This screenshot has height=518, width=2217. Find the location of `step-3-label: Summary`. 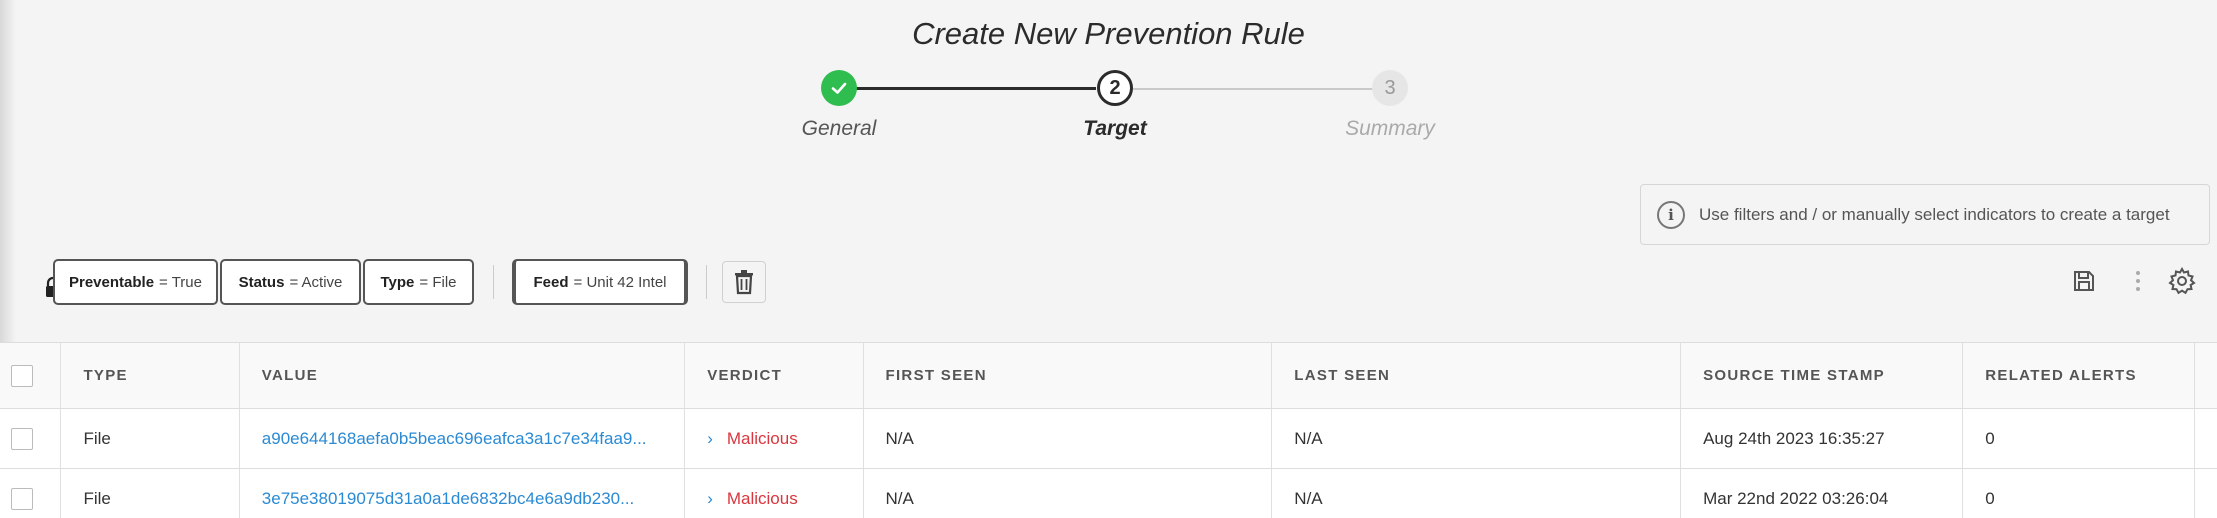

step-3-label: Summary is located at coordinates (1390, 128).